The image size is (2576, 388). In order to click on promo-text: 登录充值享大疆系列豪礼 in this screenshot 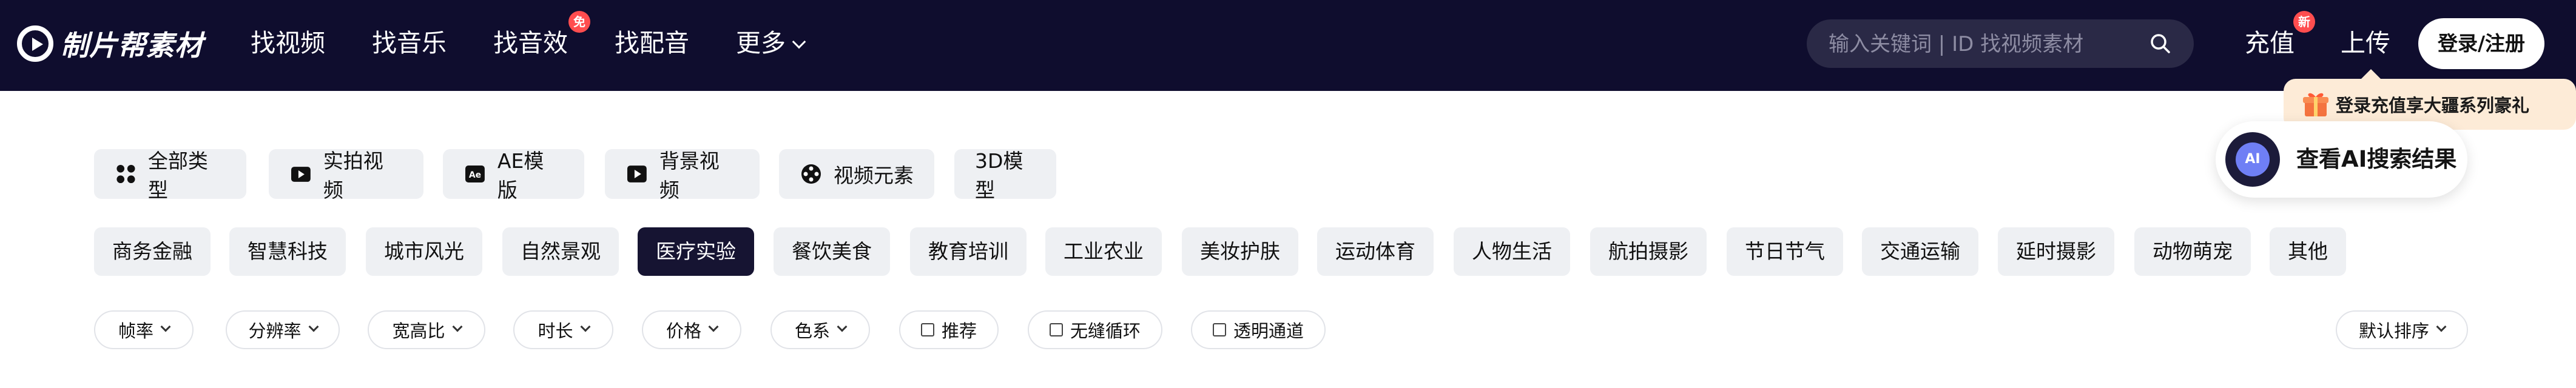, I will do `click(2433, 105)`.